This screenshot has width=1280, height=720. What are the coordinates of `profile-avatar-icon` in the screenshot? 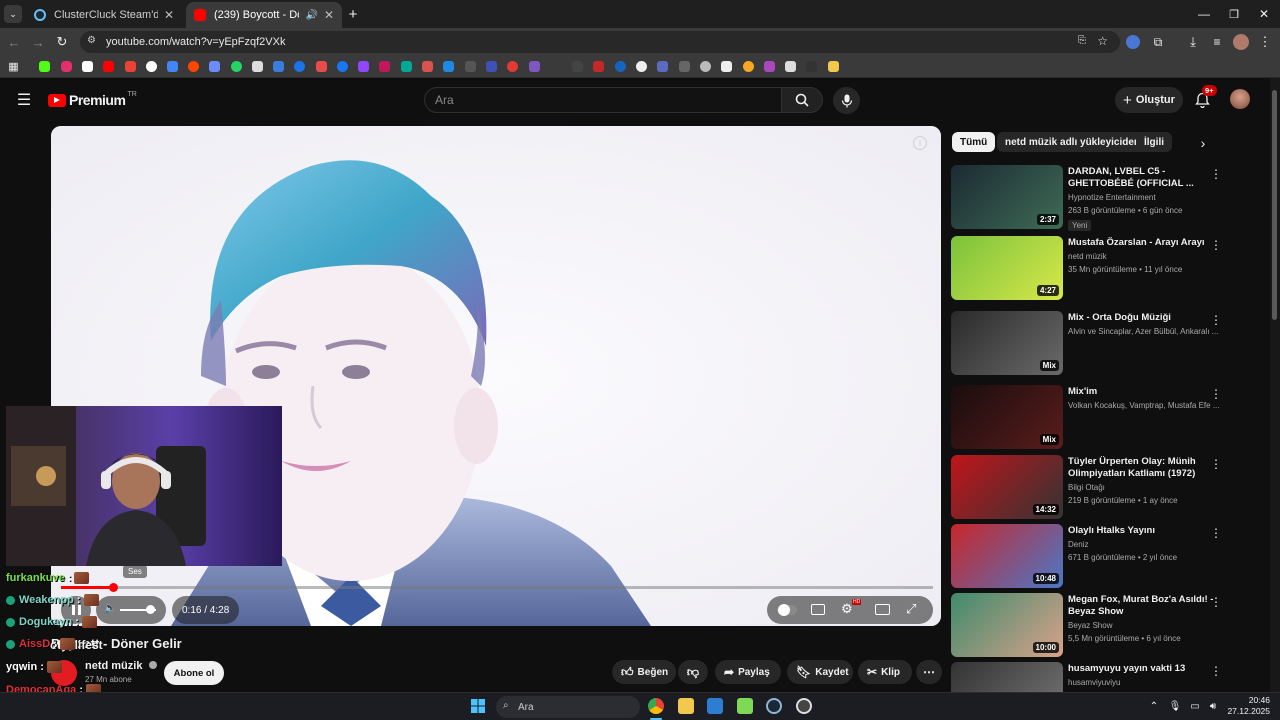 It's located at (1241, 42).